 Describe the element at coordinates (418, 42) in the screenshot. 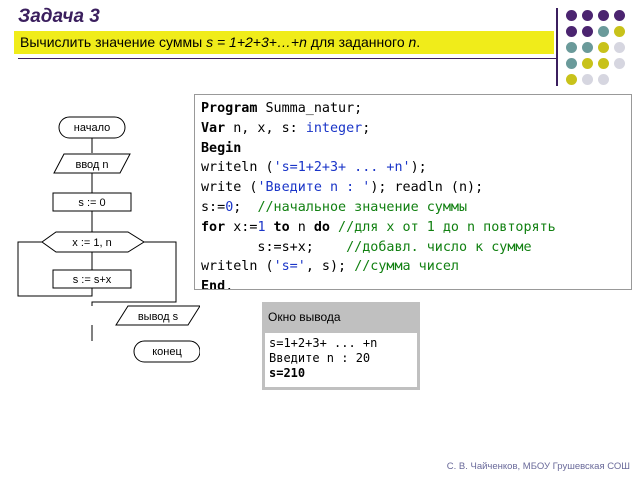

I see `task-suffix: .` at that location.